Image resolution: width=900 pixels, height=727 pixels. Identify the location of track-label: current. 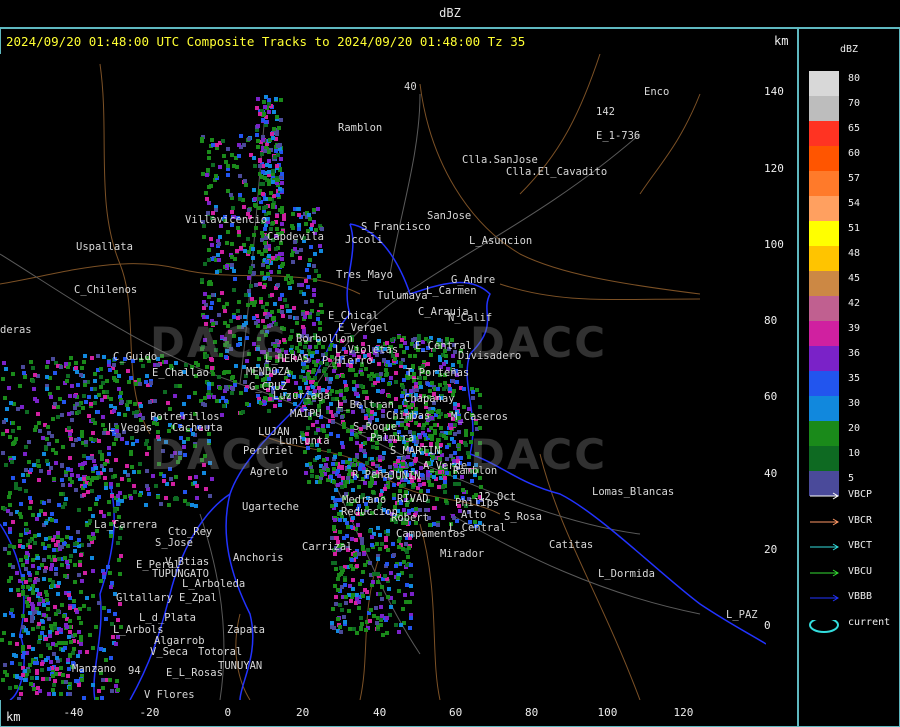
(869, 622).